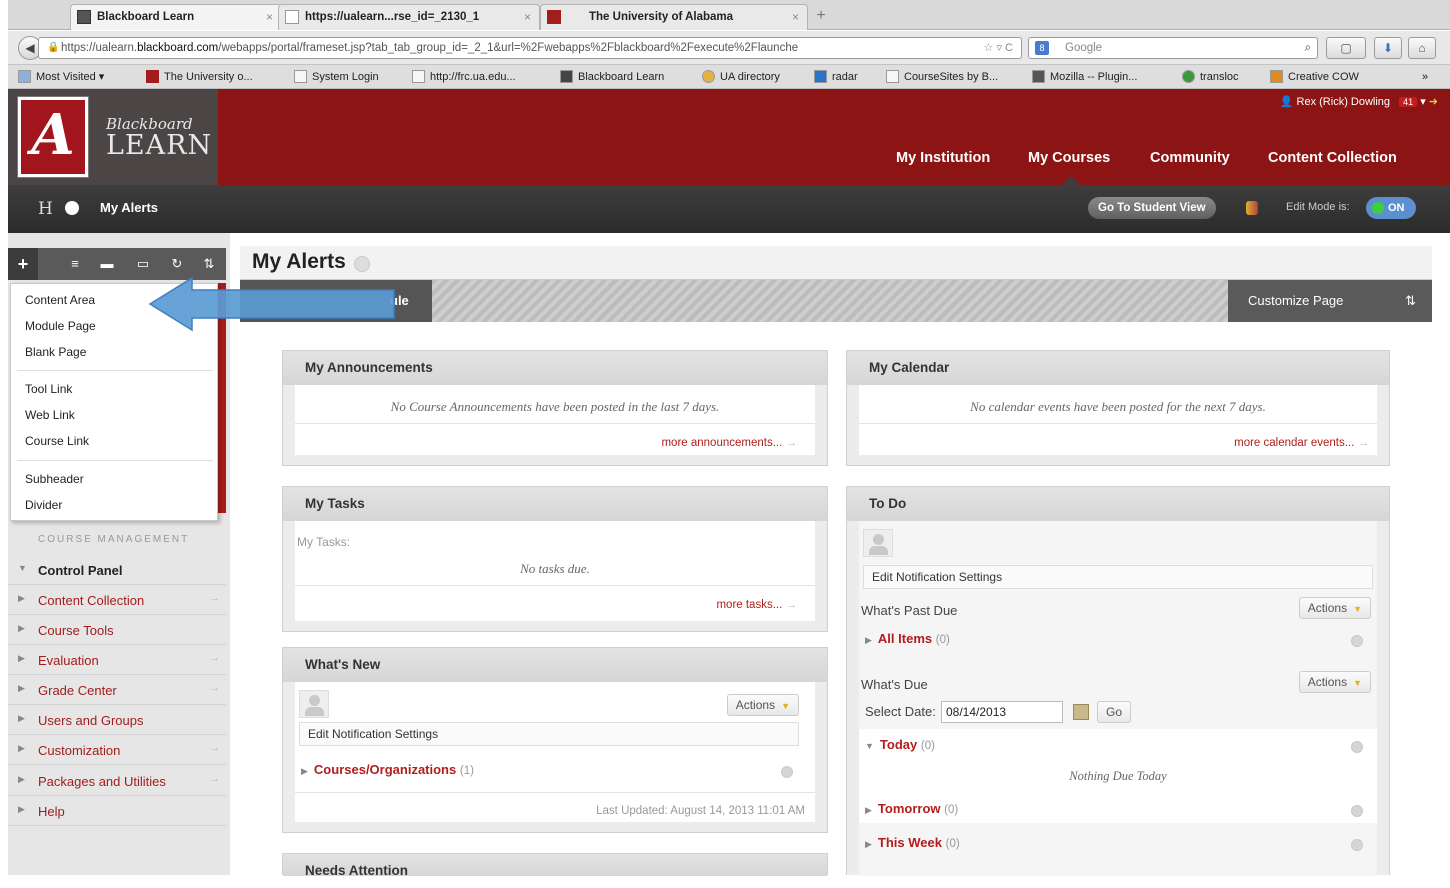  Describe the element at coordinates (107, 264) in the screenshot. I see `folder-view-icon: ▬` at that location.